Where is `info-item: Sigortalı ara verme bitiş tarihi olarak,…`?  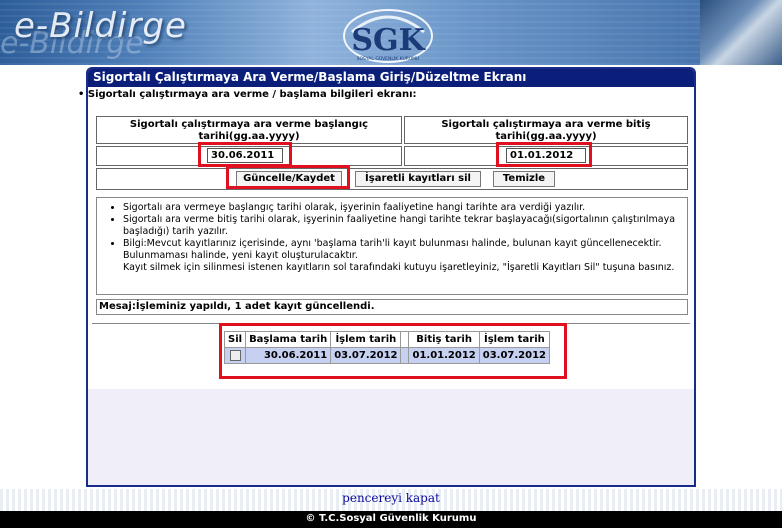 info-item: Sigortalı ara verme bitiş tarihi olarak,… is located at coordinates (401, 226).